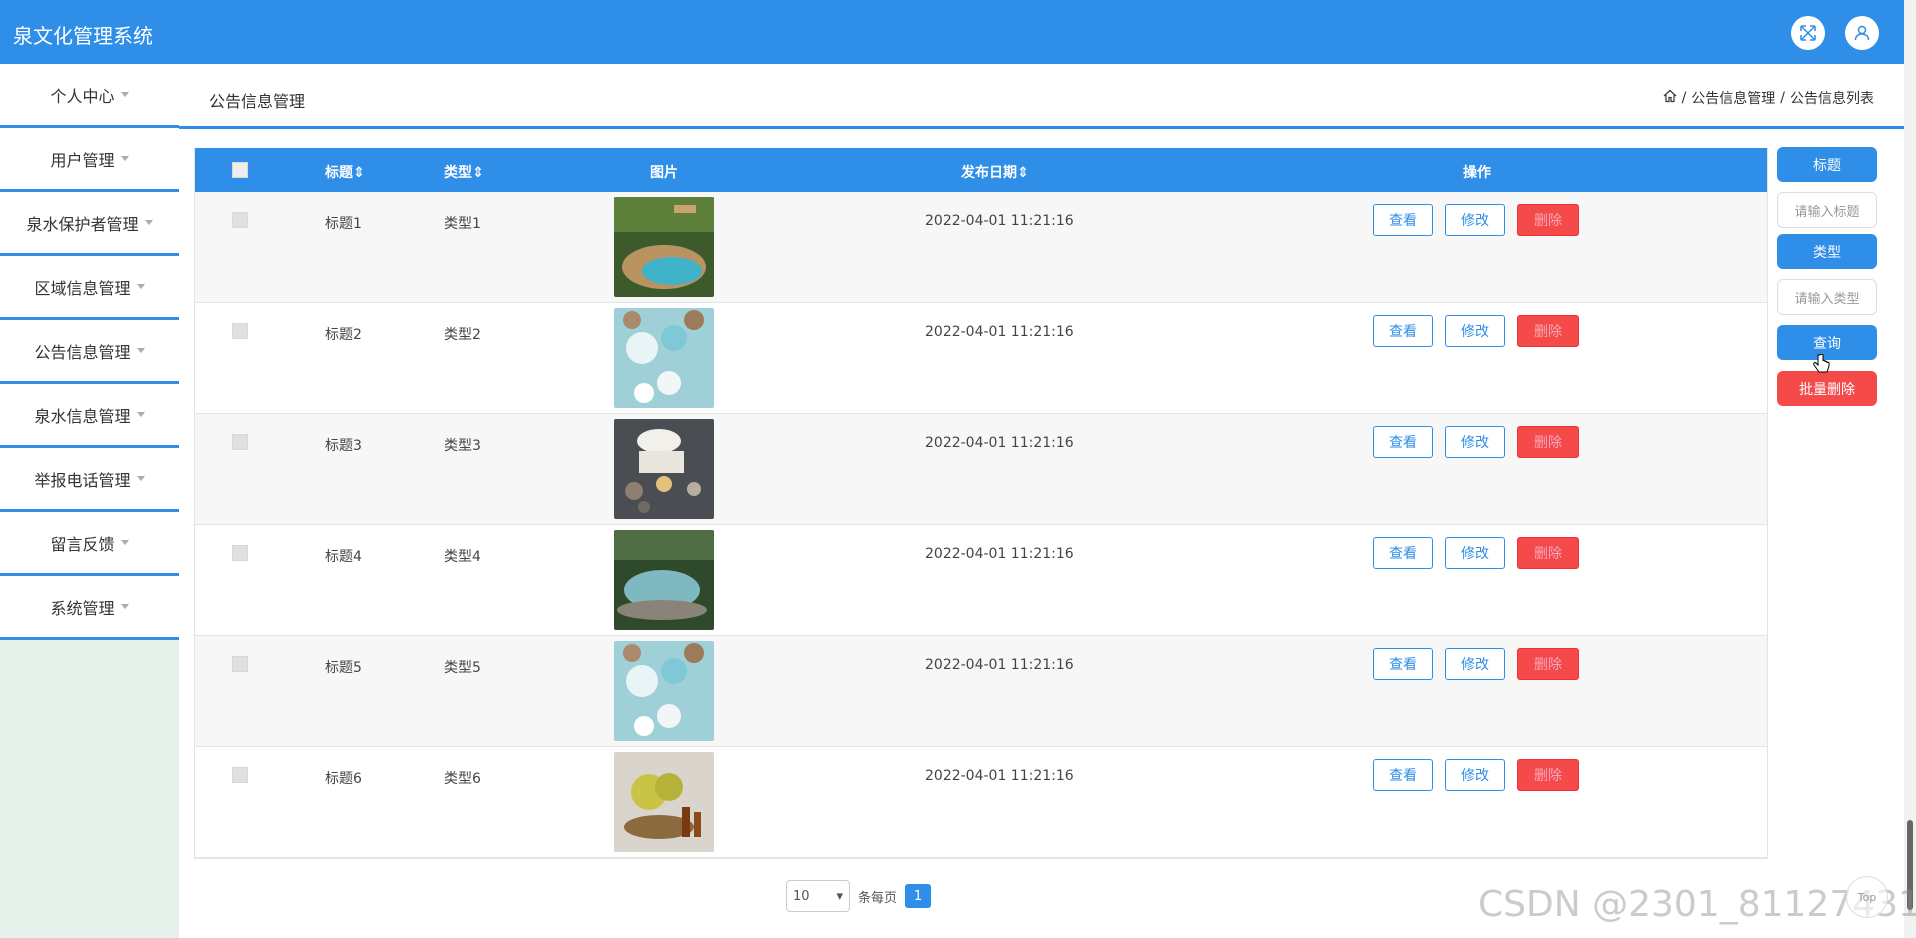  I want to click on sidebar-item-user-management: 用户管理, so click(89, 160).